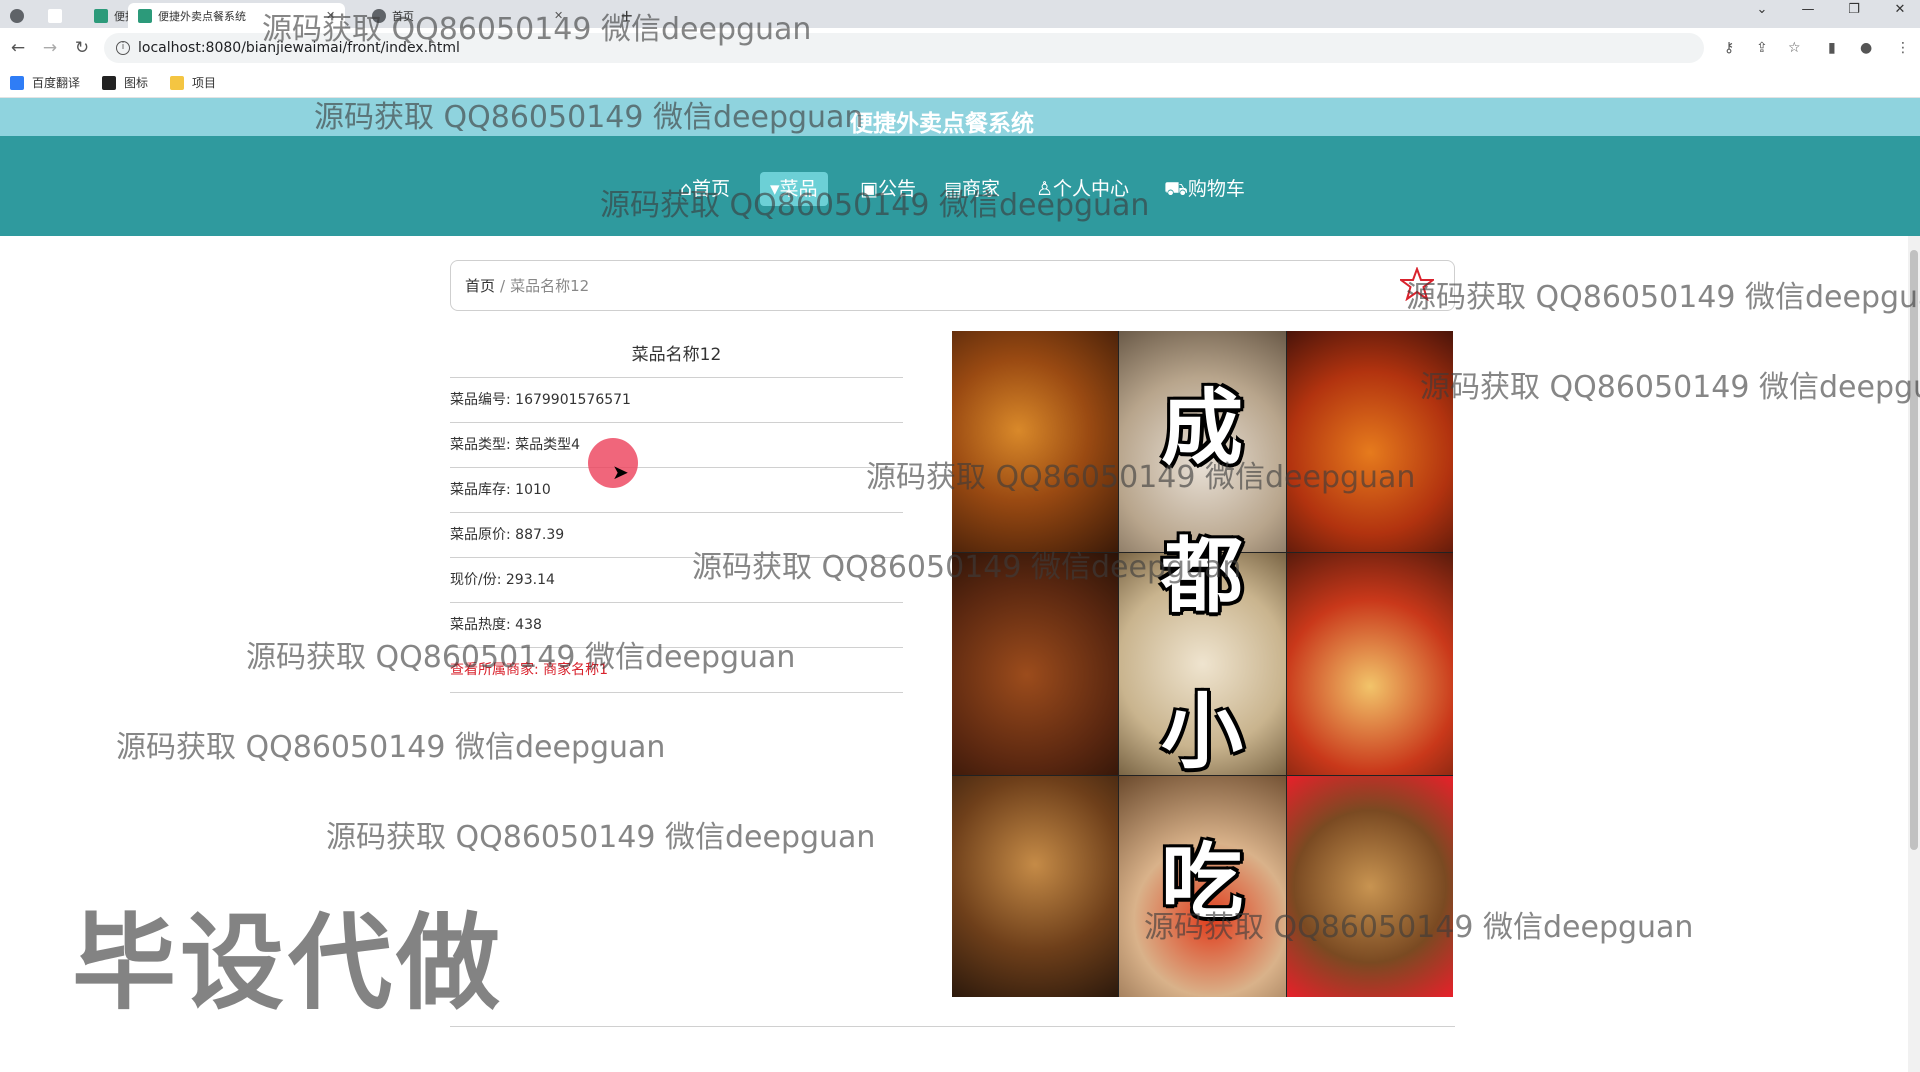  Describe the element at coordinates (45, 82) in the screenshot. I see `bookmark-item: 百度翻译` at that location.